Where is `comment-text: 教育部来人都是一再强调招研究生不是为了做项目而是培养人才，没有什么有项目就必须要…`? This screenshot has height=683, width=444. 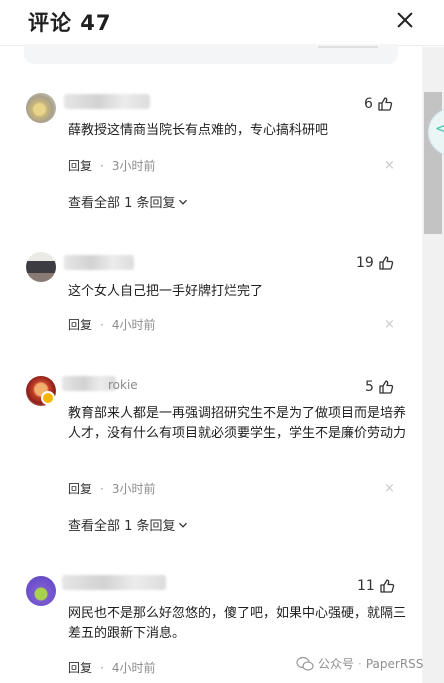
comment-text: 教育部来人都是一再强调招研究生不是为了做项目而是培养人才，没有什么有项目就必须要… is located at coordinates (237, 423).